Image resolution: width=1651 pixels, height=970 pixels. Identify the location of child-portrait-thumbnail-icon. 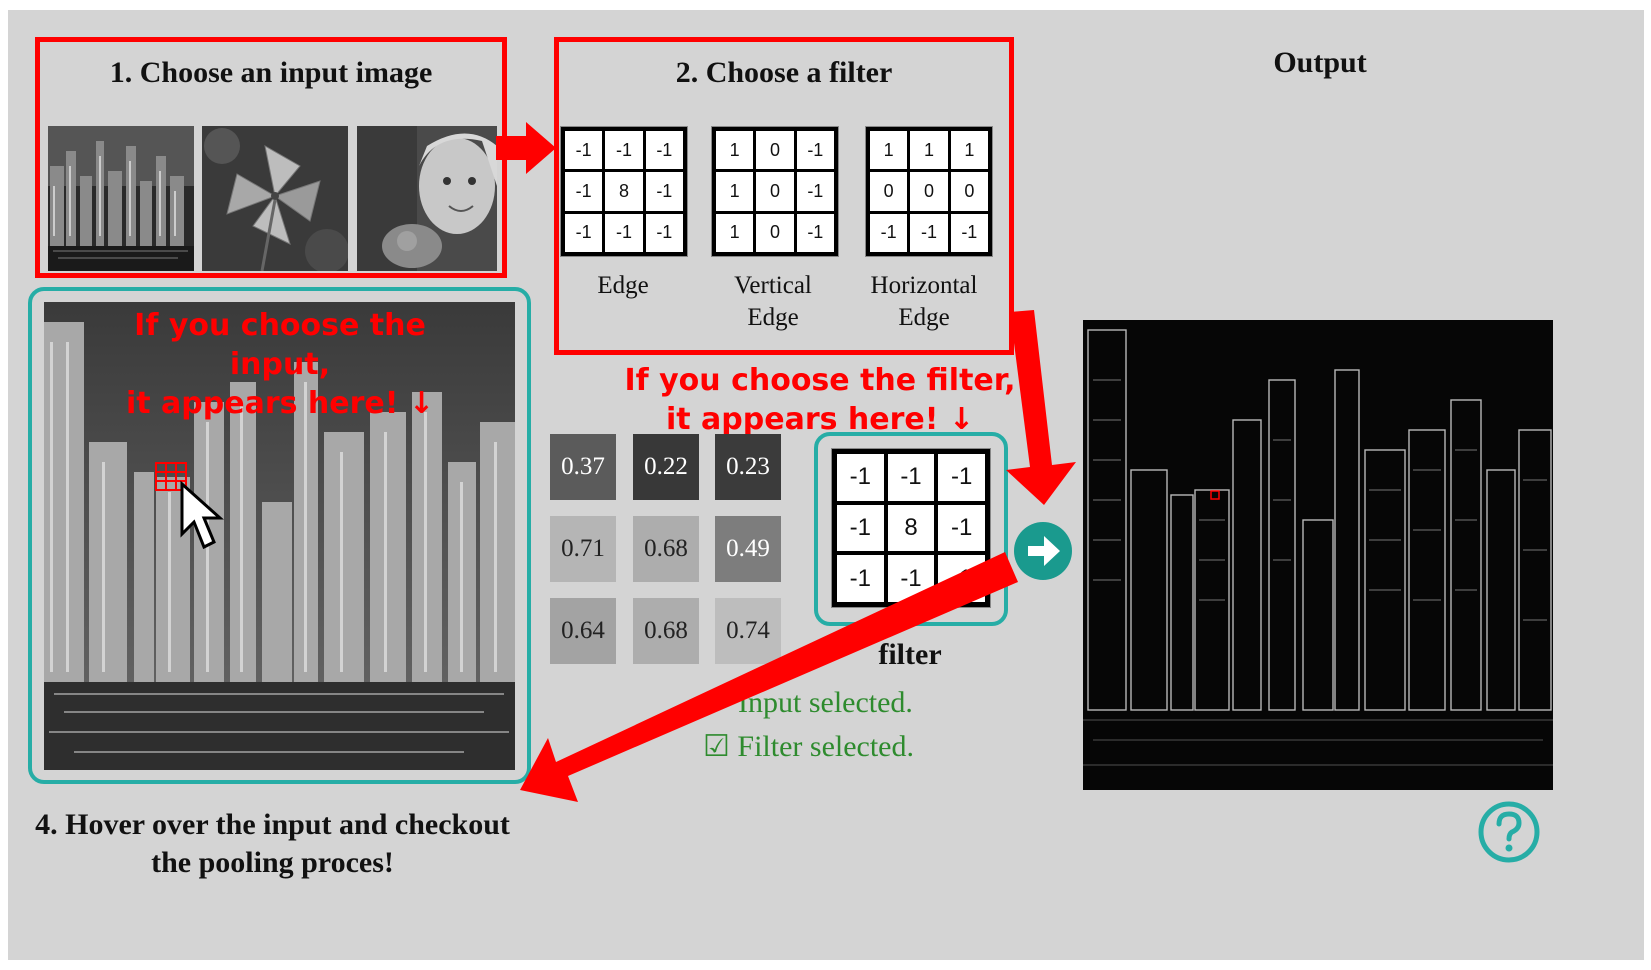
(427, 198).